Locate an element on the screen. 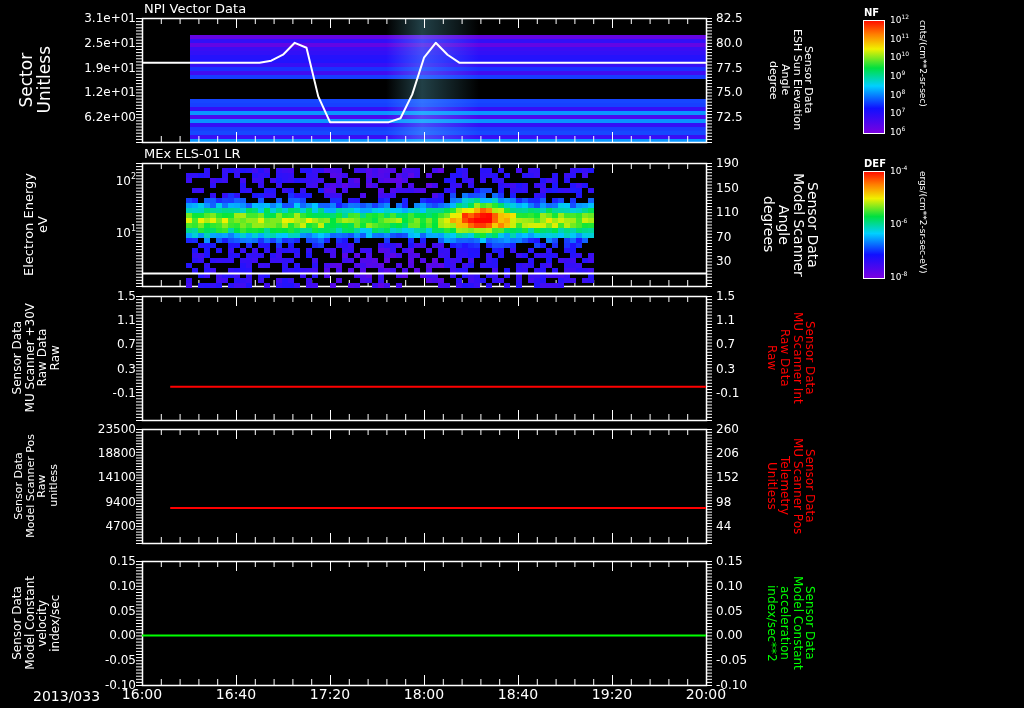  tick-label: 4700 is located at coordinates (120, 525).